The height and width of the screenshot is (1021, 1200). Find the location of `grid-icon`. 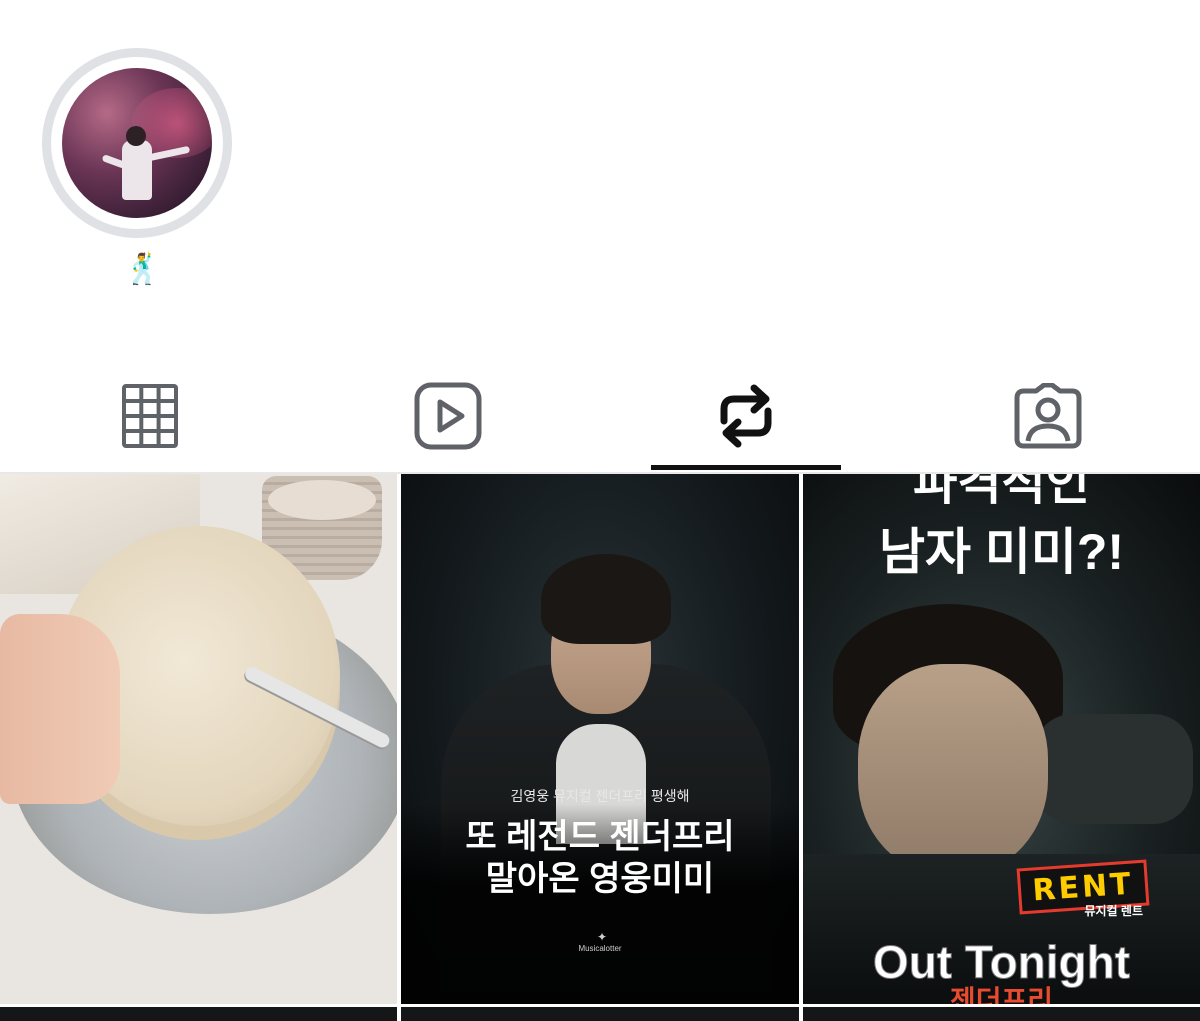

grid-icon is located at coordinates (150, 416).